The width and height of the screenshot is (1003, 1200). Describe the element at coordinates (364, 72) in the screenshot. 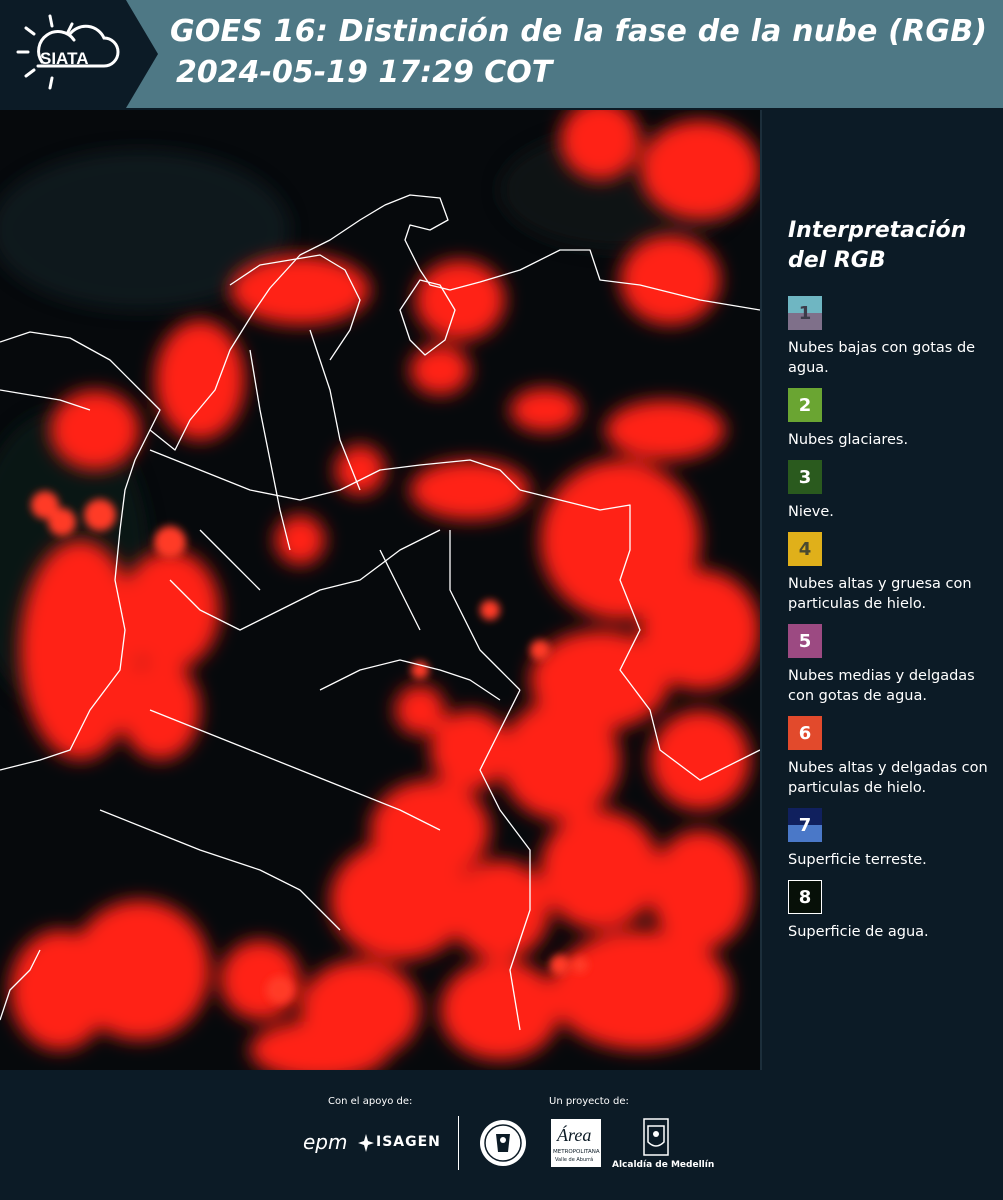

I see `page-timestamp: 2024-05-19 17:29 COT` at that location.